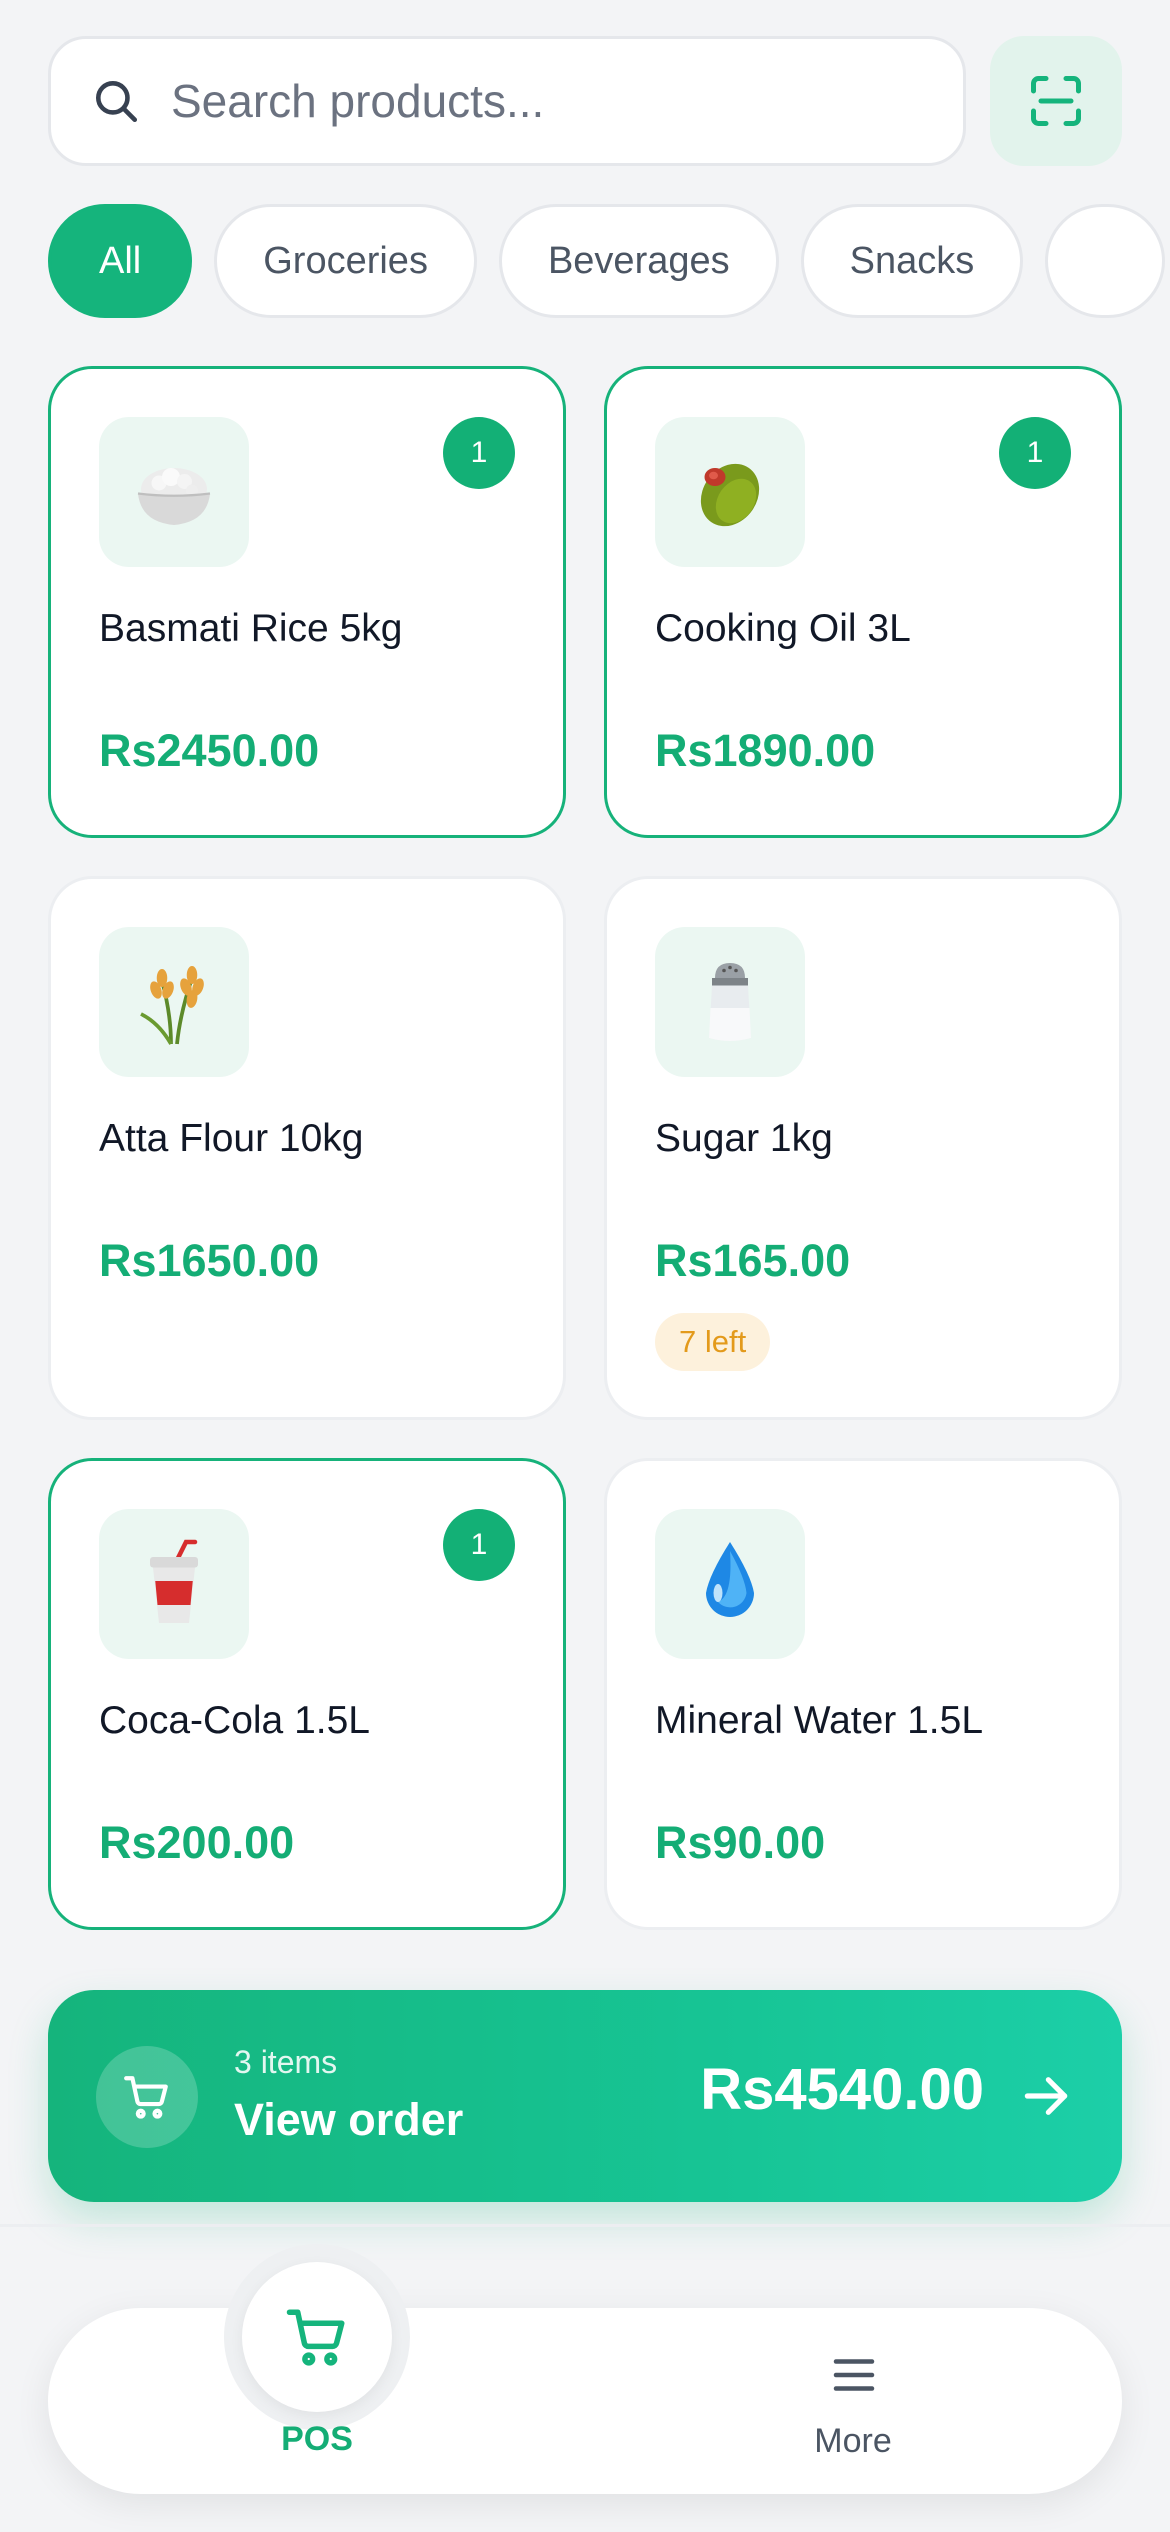  I want to click on order-item-count: 3 items, so click(286, 2062).